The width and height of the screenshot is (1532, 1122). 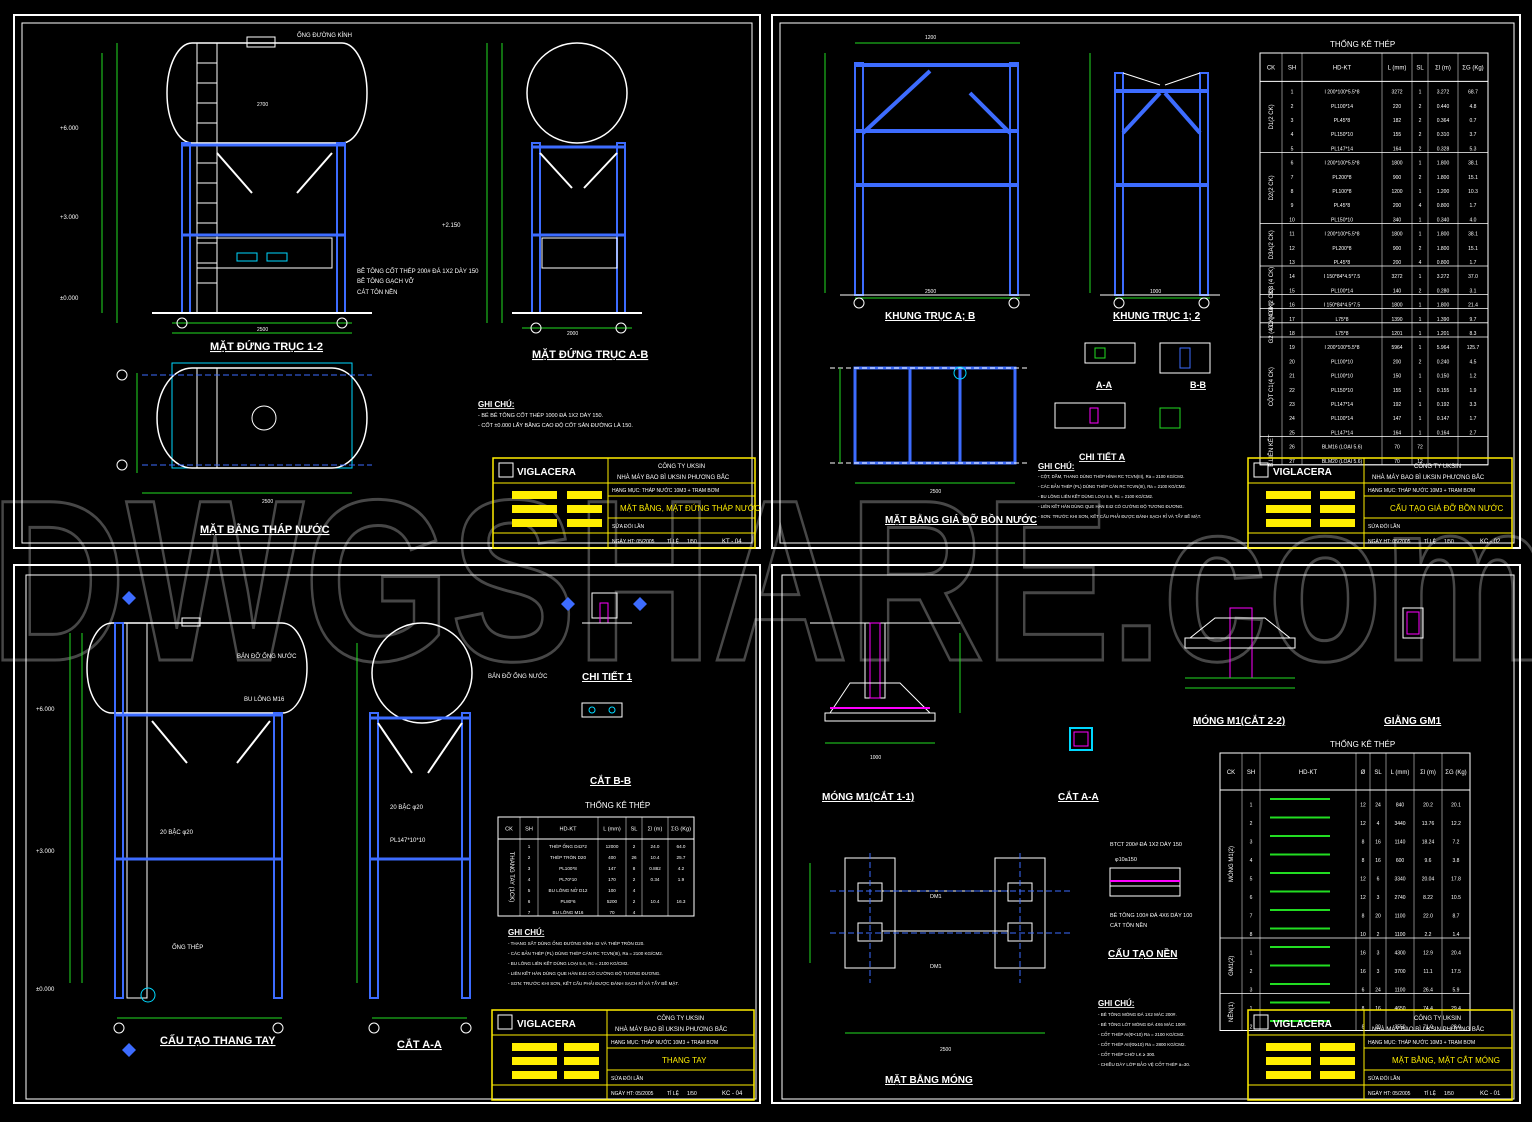 I want to click on table-cell: 0.800, so click(x=1443, y=206).